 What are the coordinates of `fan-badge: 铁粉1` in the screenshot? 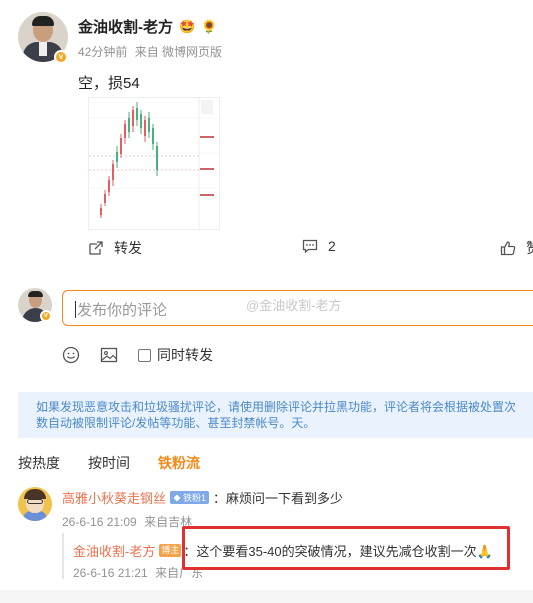 It's located at (190, 497).